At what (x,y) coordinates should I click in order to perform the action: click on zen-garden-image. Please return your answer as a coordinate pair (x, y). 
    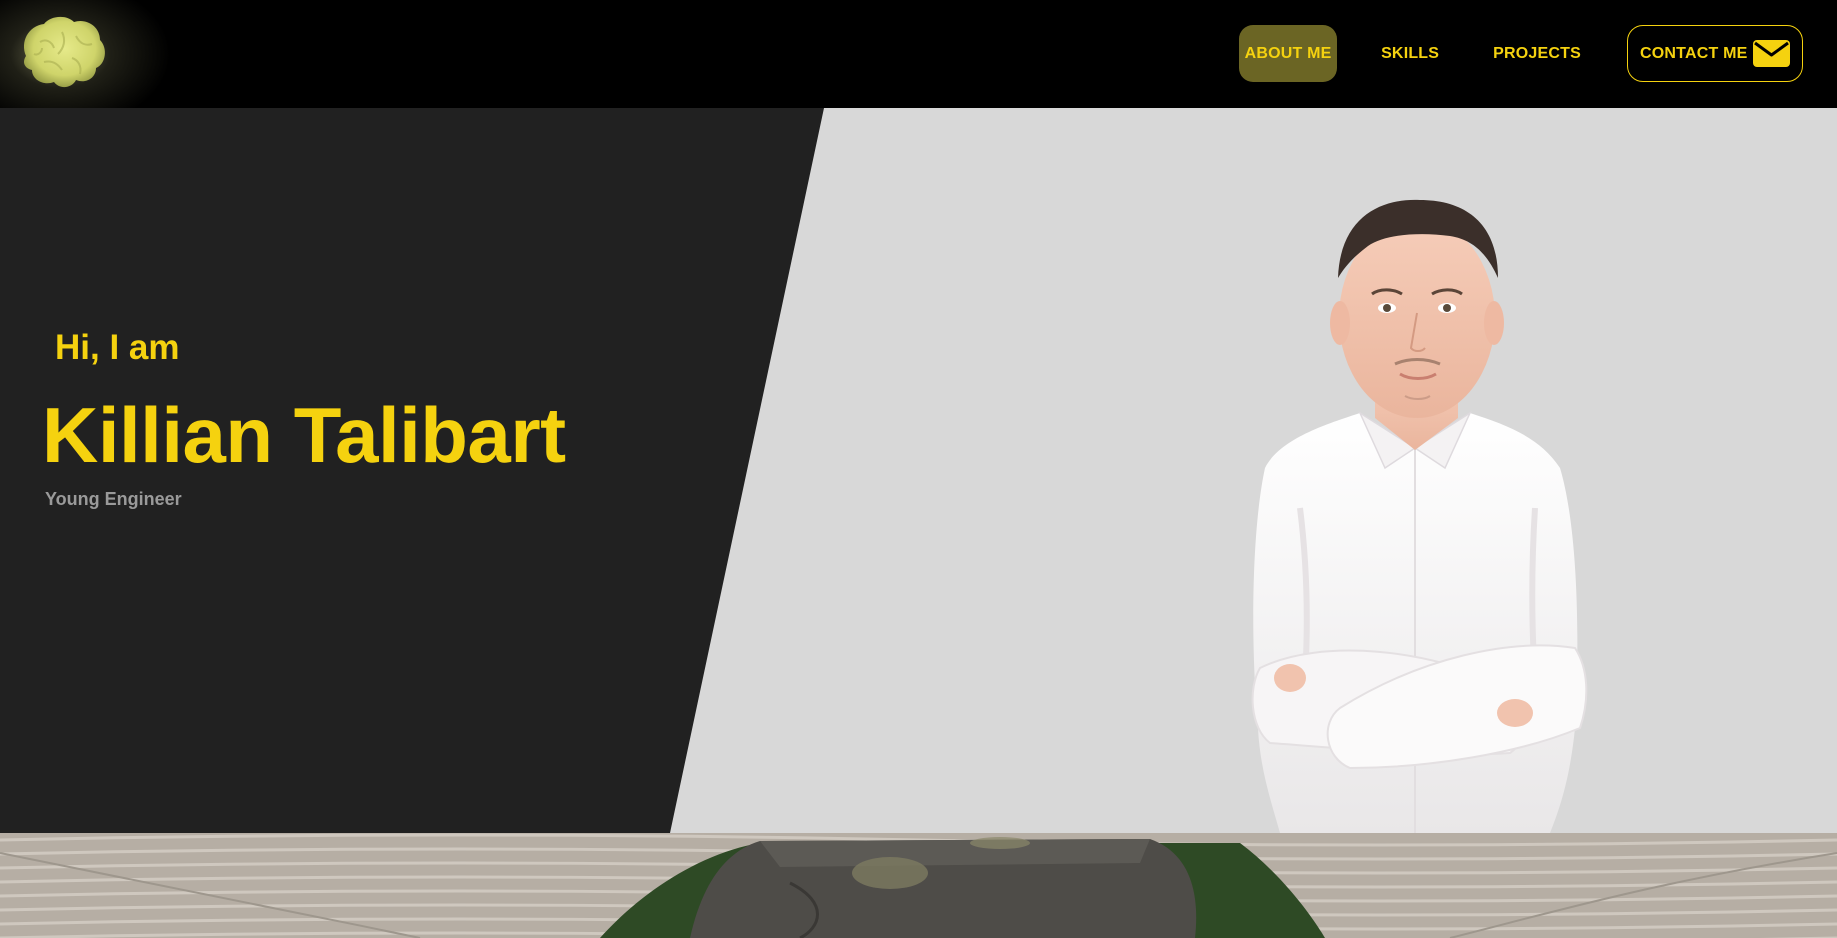
    Looking at the image, I should click on (918, 885).